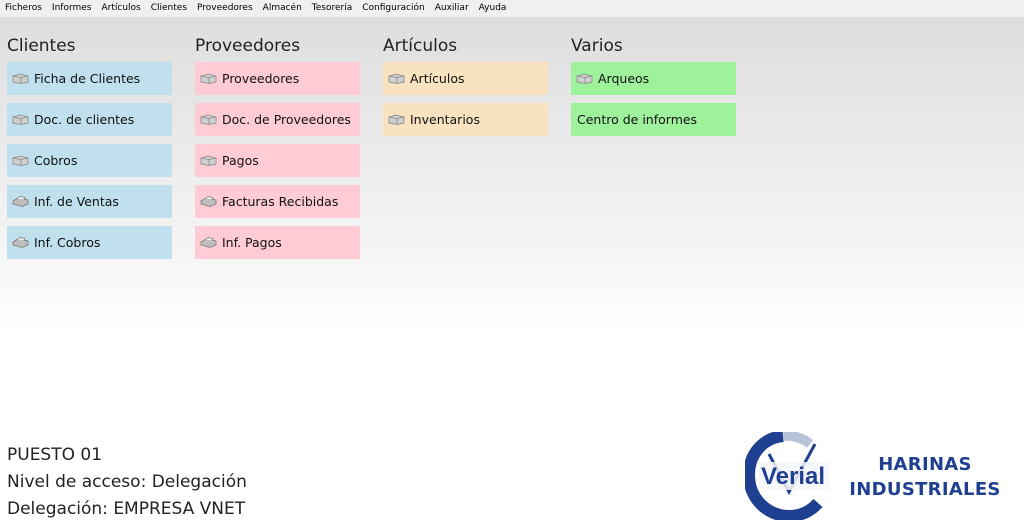 The height and width of the screenshot is (528, 1024). What do you see at coordinates (420, 46) in the screenshot?
I see `articulos-heading: Artículos` at bounding box center [420, 46].